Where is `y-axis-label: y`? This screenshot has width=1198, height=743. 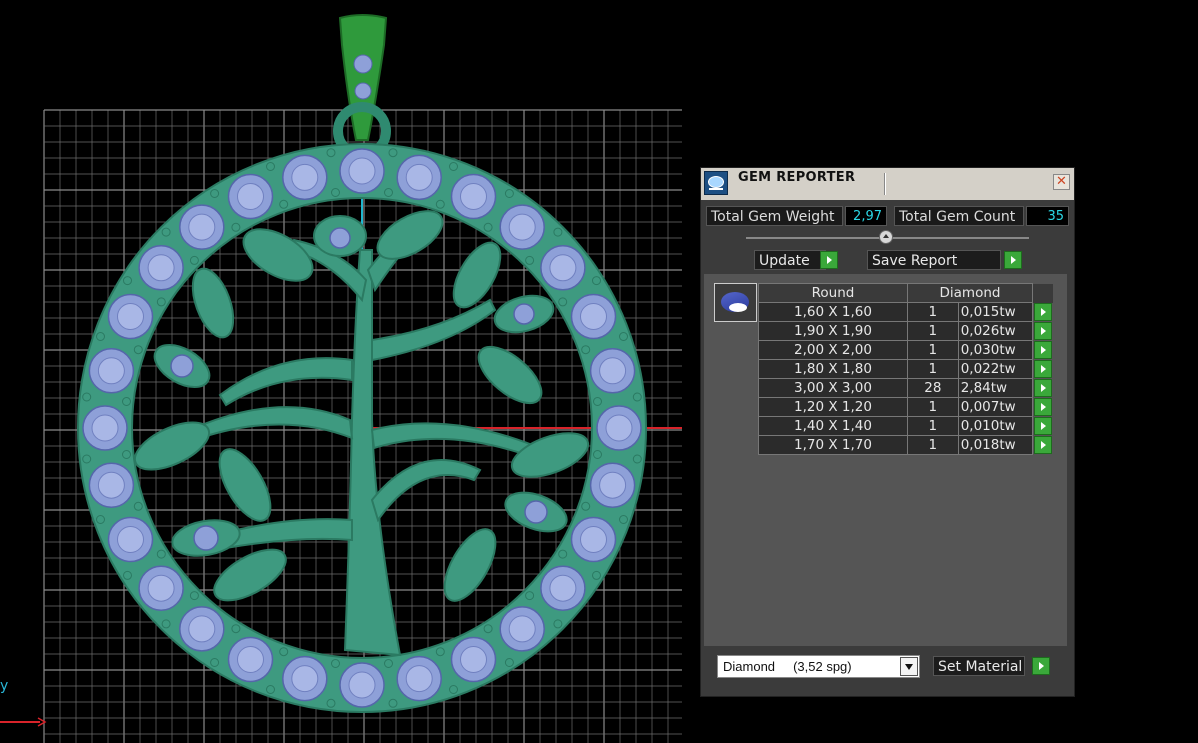
y-axis-label: y is located at coordinates (4, 686).